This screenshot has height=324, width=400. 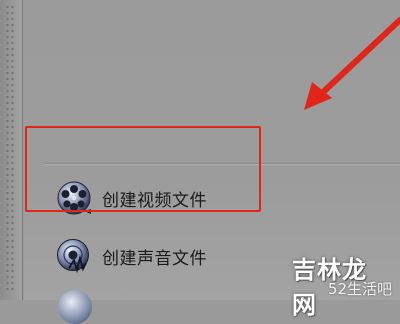 I want to click on create-audio-file-label: 创建声音文件, so click(x=154, y=258).